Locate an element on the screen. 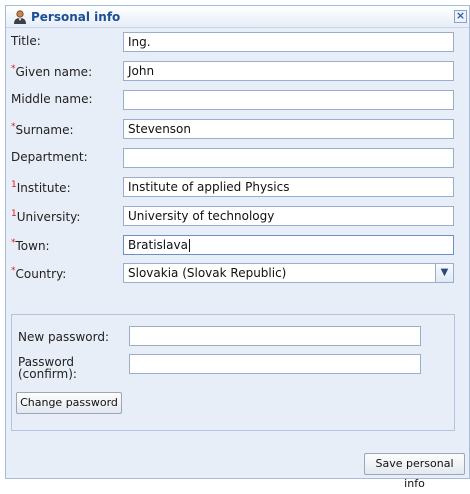 The width and height of the screenshot is (470, 494). title-row: Title: Ing. is located at coordinates (237, 42).